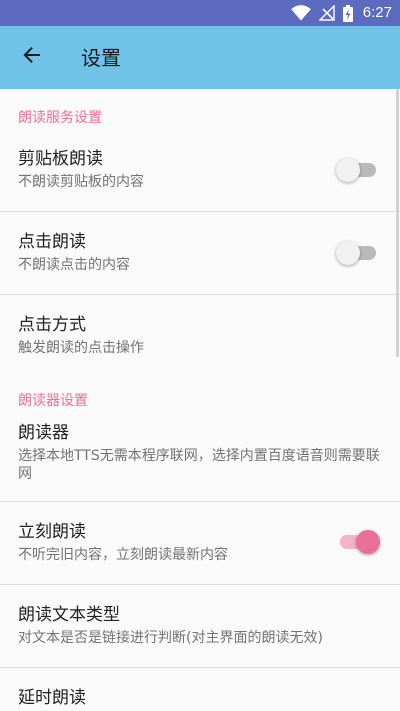 This screenshot has height=711, width=400. Describe the element at coordinates (199, 465) in the screenshot. I see `pref-summary: 选择本地TTS无需本程序联网，选择内置百度语音则需要联网` at that location.